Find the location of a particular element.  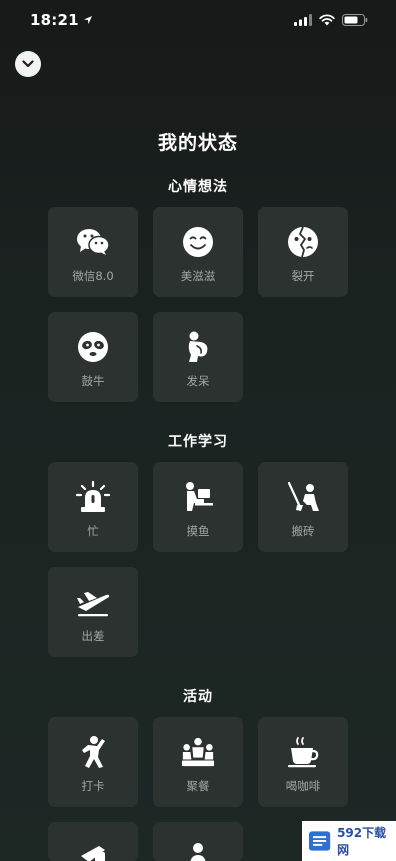

airplane-icon is located at coordinates (93, 604).